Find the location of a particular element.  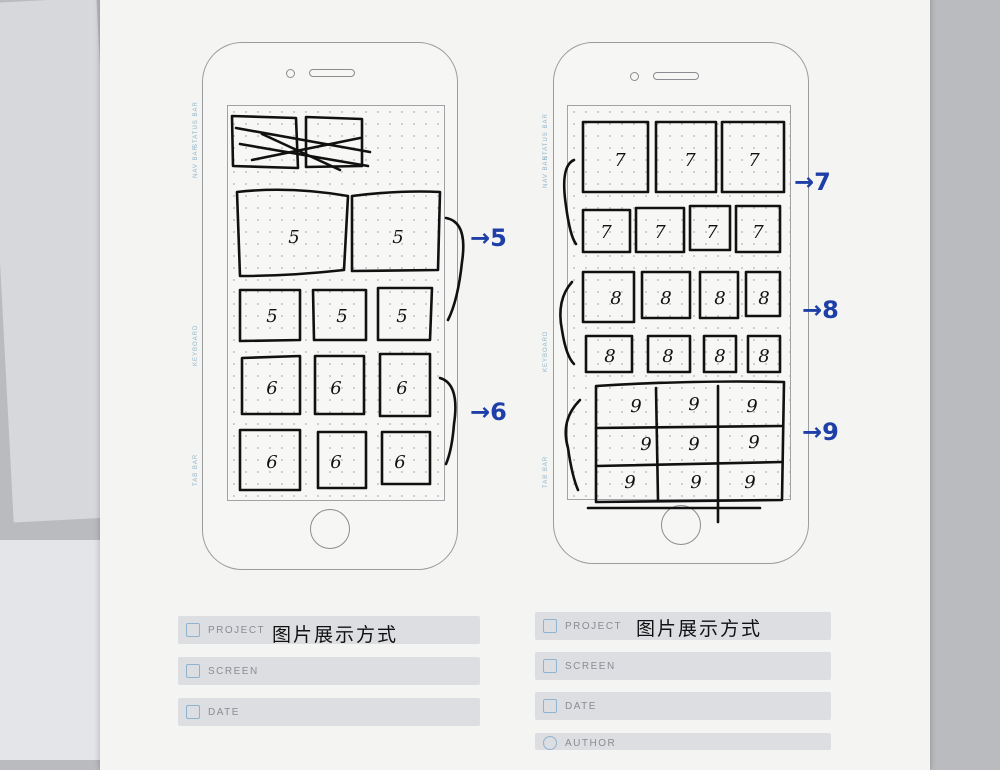

person-icon is located at coordinates (550, 743).